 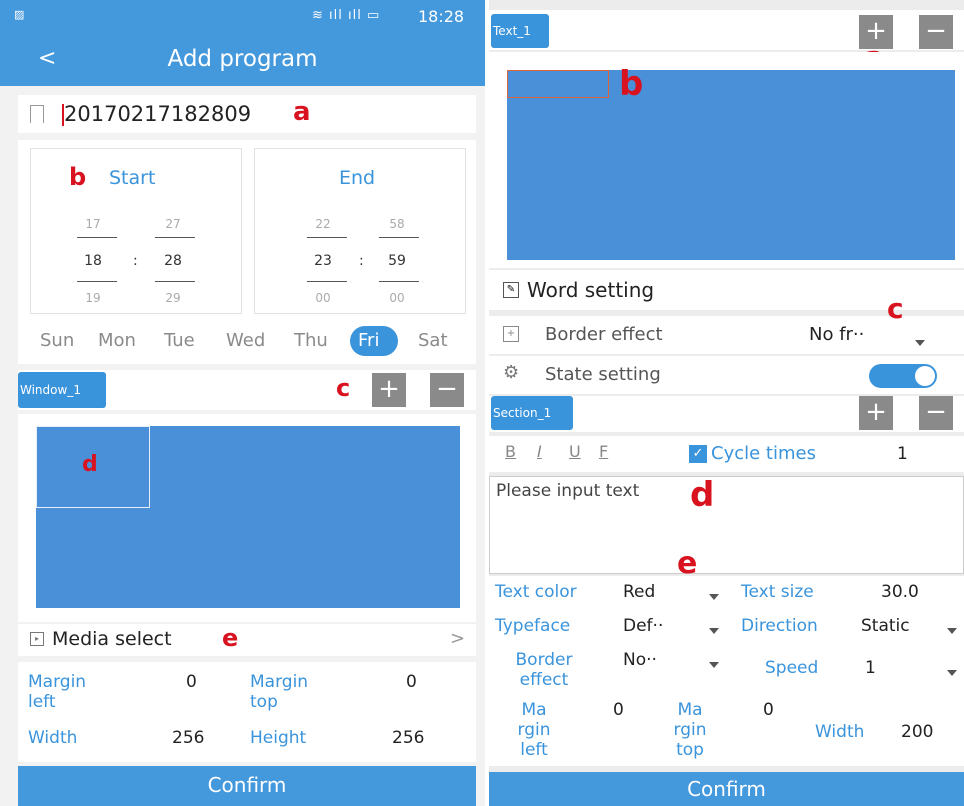 I want to click on state-toggle, so click(x=903, y=376).